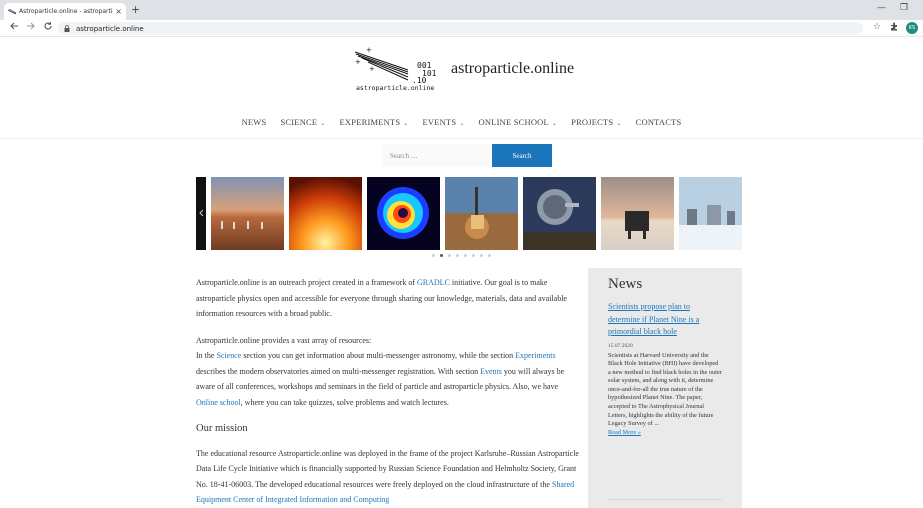 Image resolution: width=923 pixels, height=508 pixels. I want to click on nav-item-contacts: CONTACTS, so click(659, 122).